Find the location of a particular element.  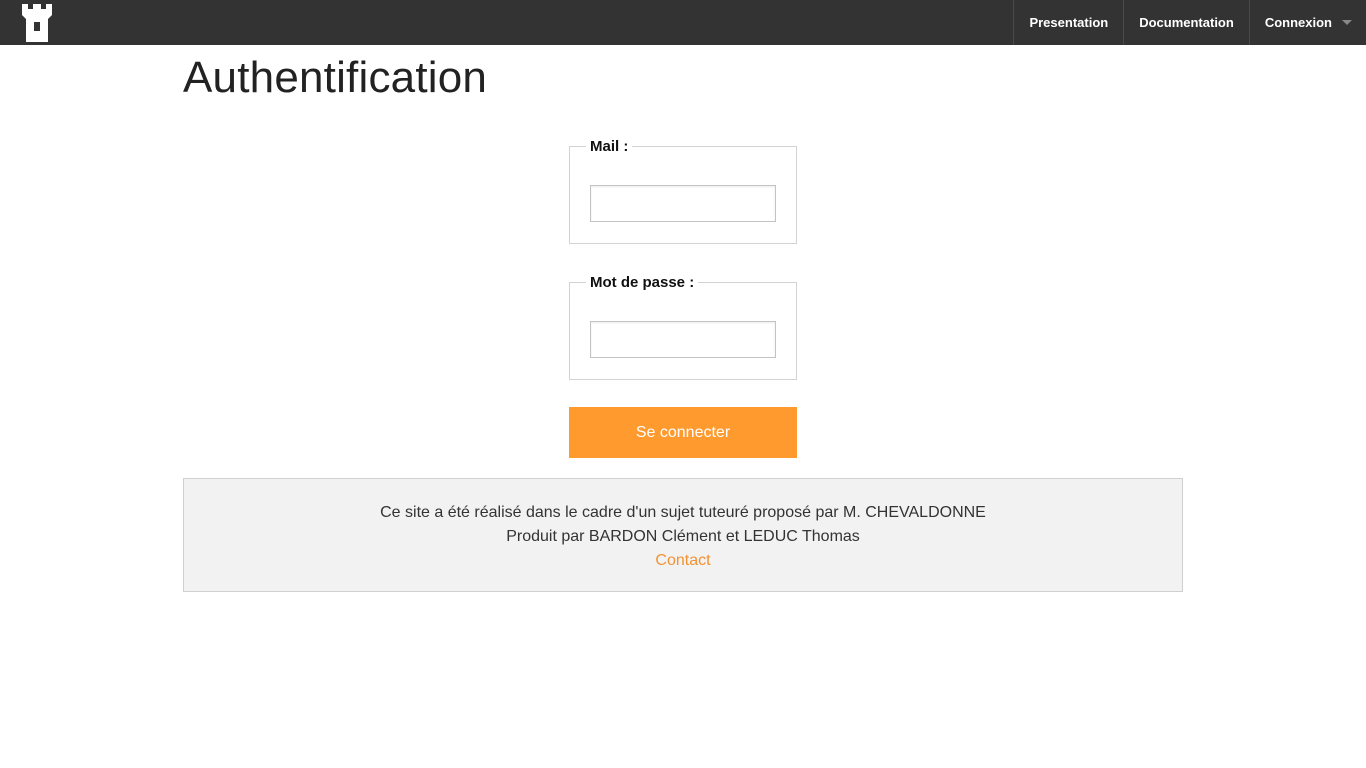

login-button: Se connecter is located at coordinates (683, 432).